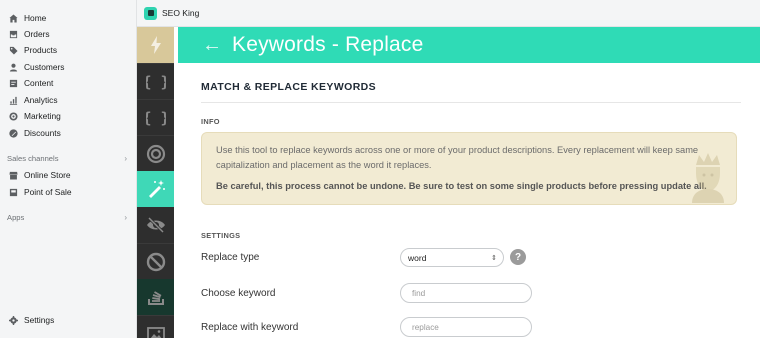 This screenshot has width=760, height=338. What do you see at coordinates (67, 217) in the screenshot?
I see `apps-header: Apps ›` at bounding box center [67, 217].